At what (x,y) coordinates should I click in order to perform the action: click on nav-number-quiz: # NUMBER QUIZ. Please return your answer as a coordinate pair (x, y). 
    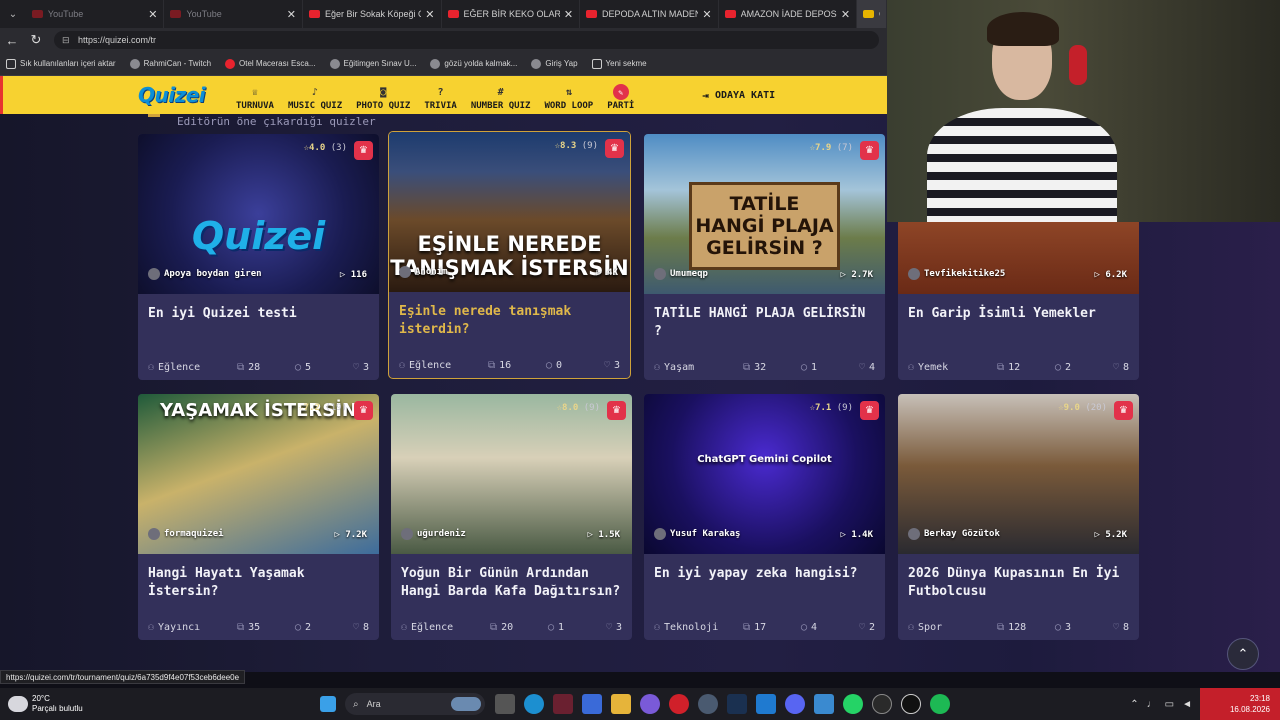
    Looking at the image, I should click on (501, 95).